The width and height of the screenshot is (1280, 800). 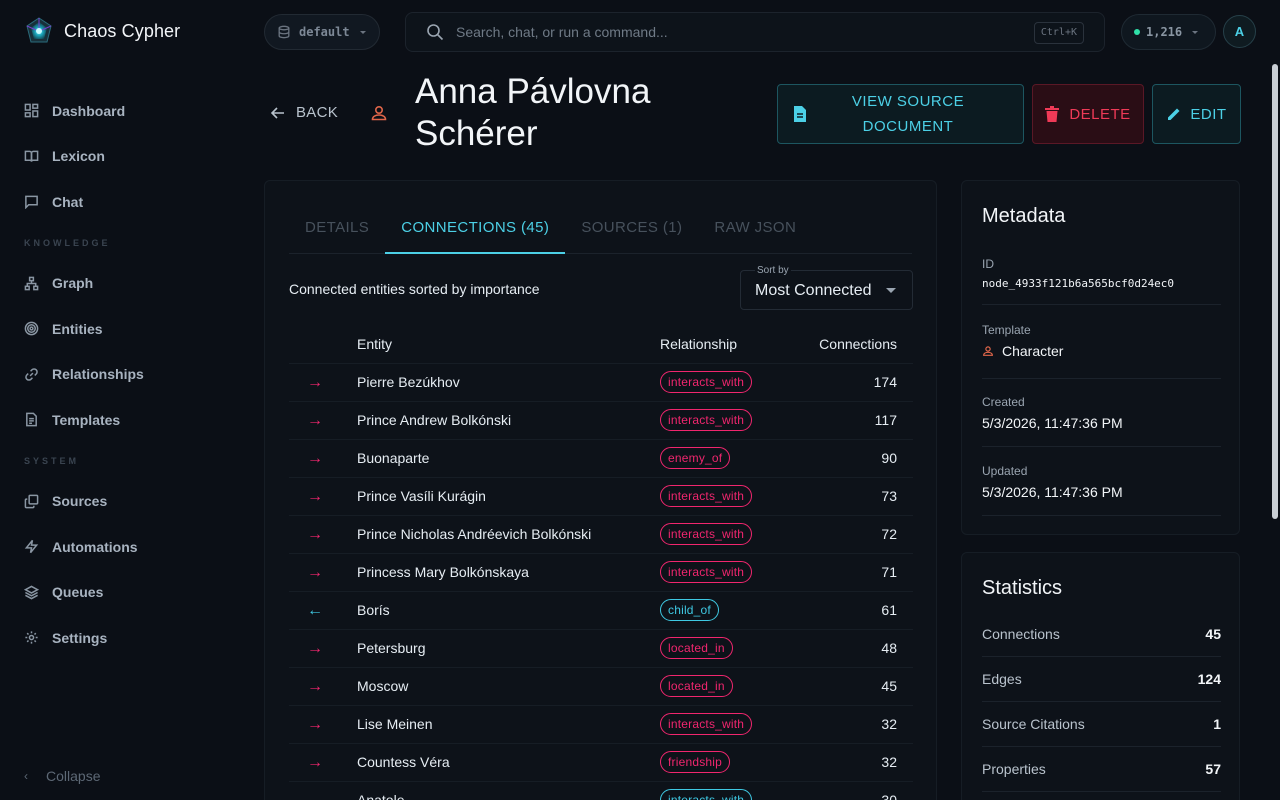 I want to click on table-row: → Buonaparte enemy_of 90, so click(x=601, y=457).